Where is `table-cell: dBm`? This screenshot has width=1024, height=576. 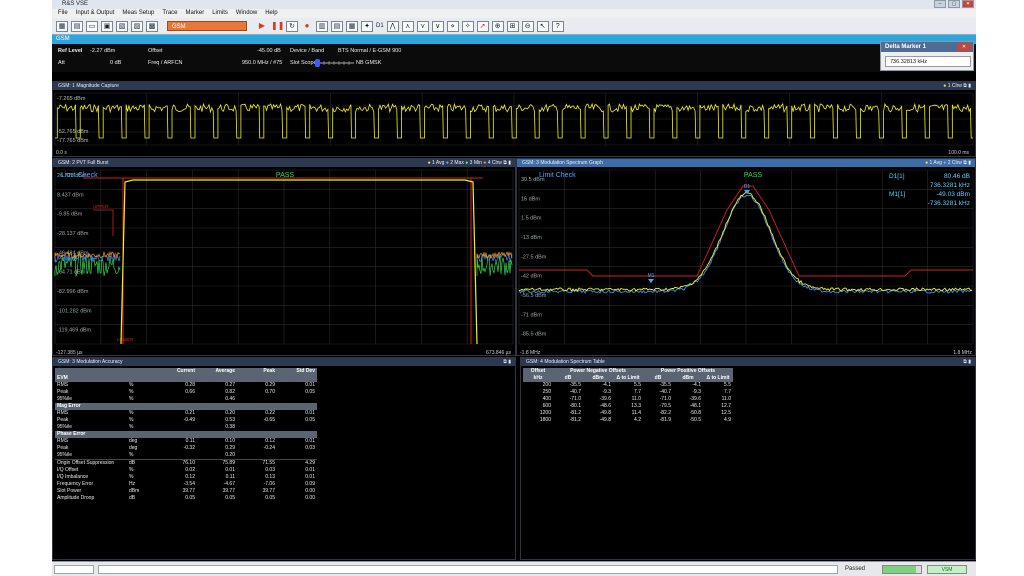
table-cell: dBm is located at coordinates (134, 491).